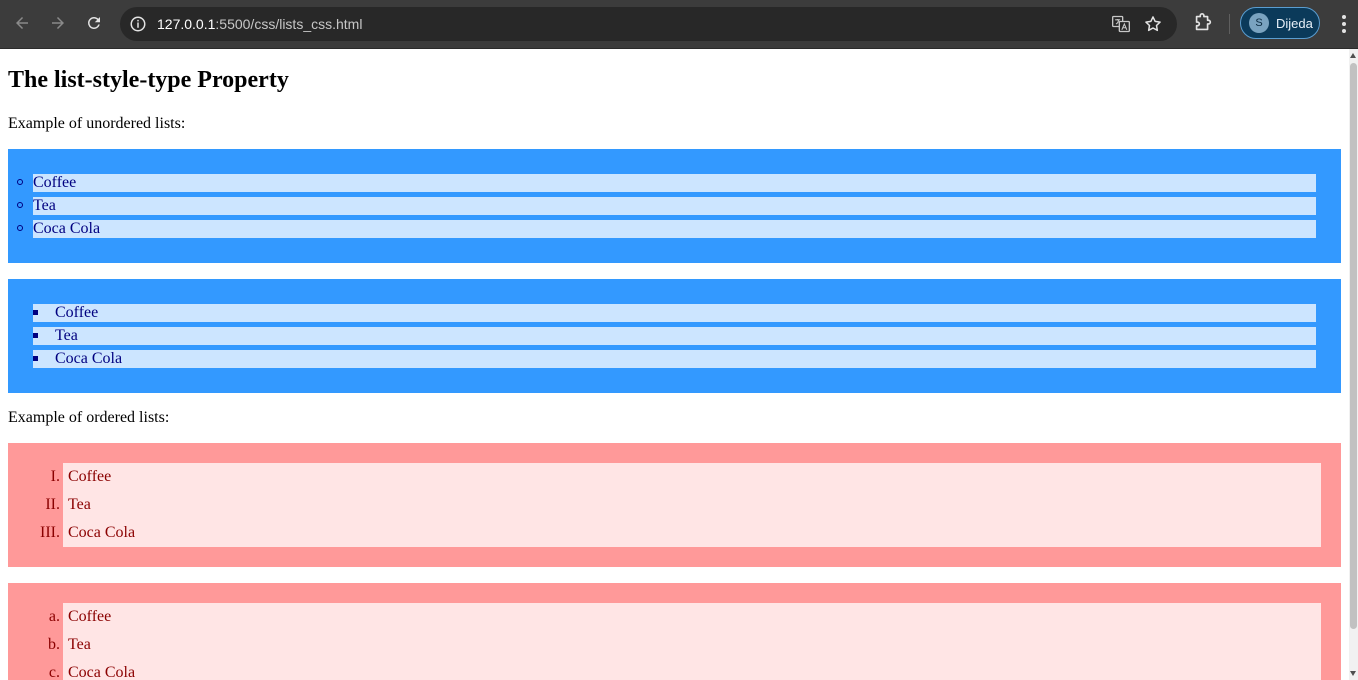 The width and height of the screenshot is (1358, 680). I want to click on list-marker: III., so click(50, 532).